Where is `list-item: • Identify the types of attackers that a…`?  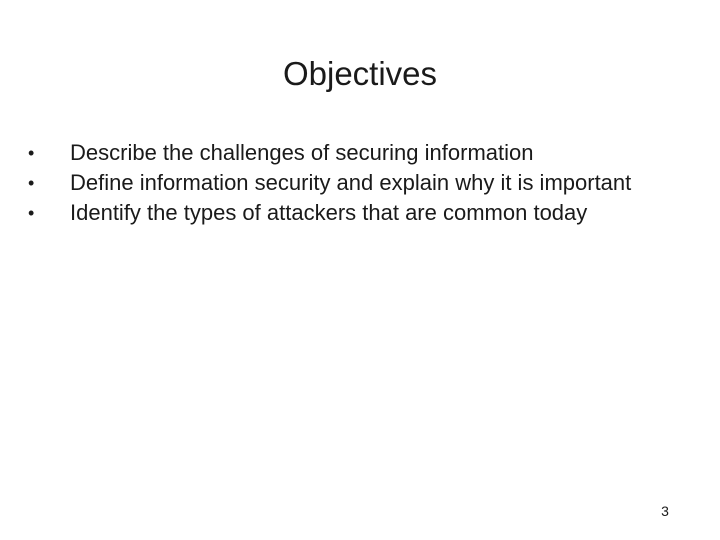 list-item: • Identify the types of attackers that a… is located at coordinates (368, 213).